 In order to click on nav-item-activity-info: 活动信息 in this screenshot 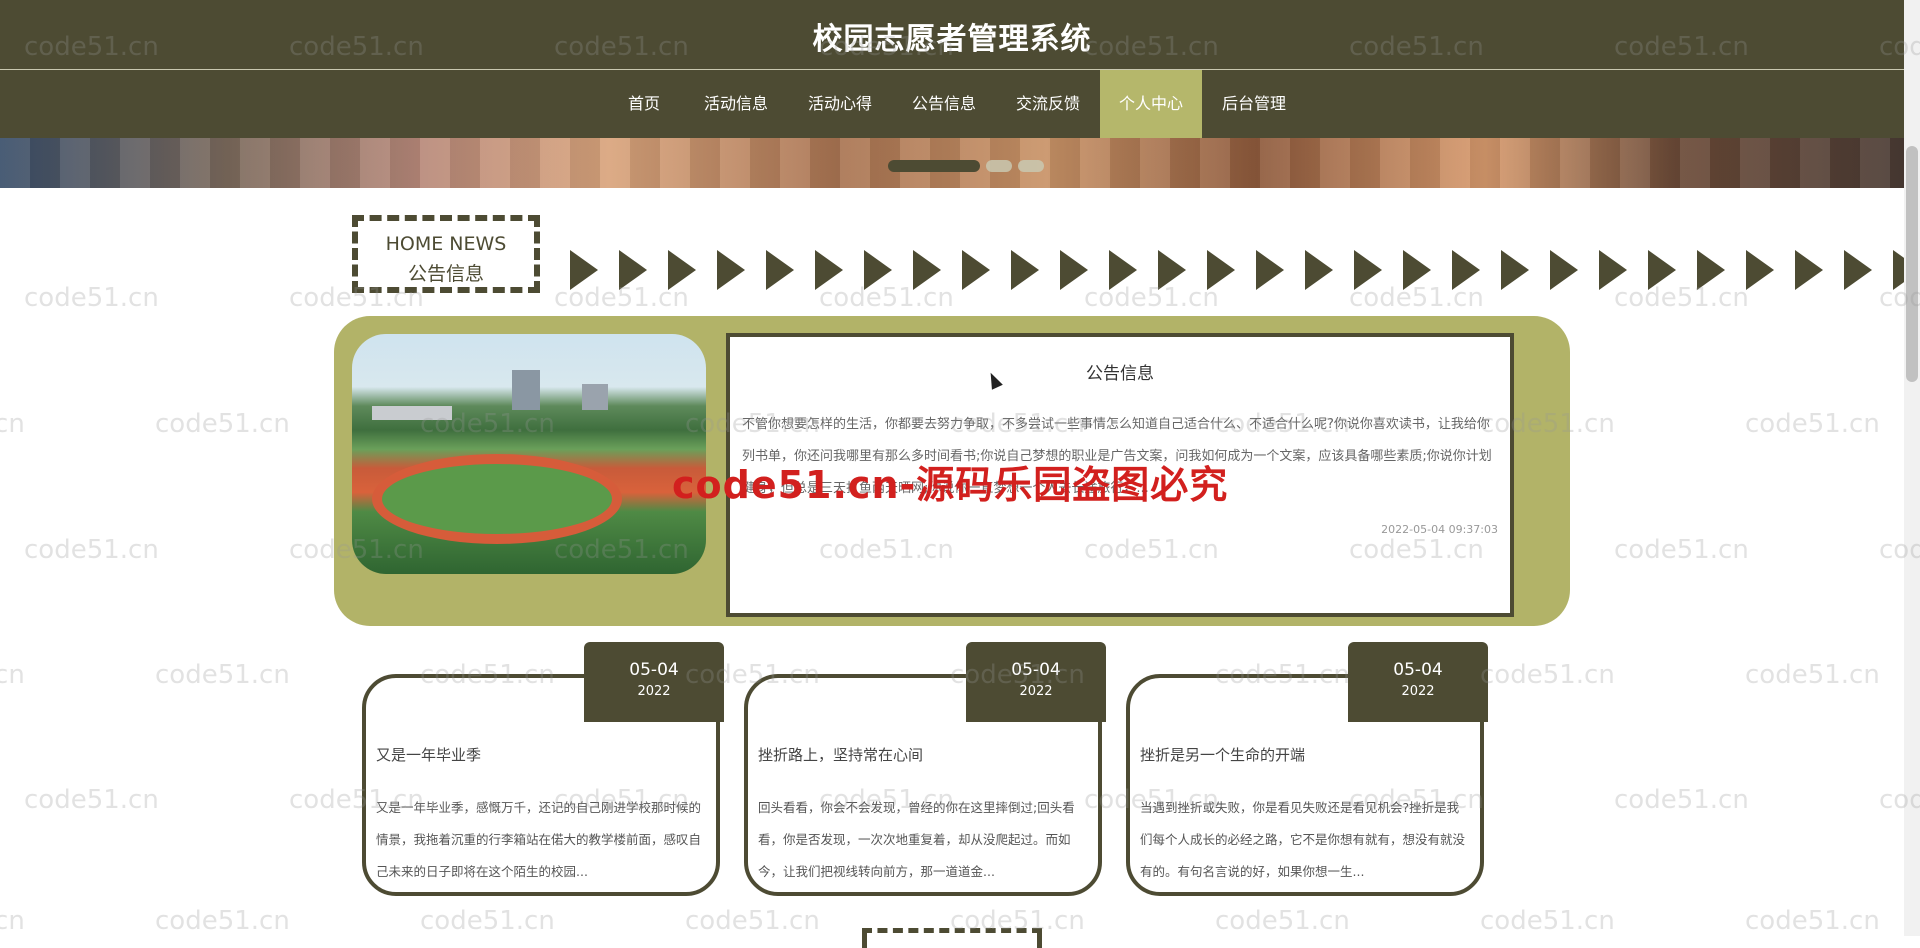, I will do `click(736, 104)`.